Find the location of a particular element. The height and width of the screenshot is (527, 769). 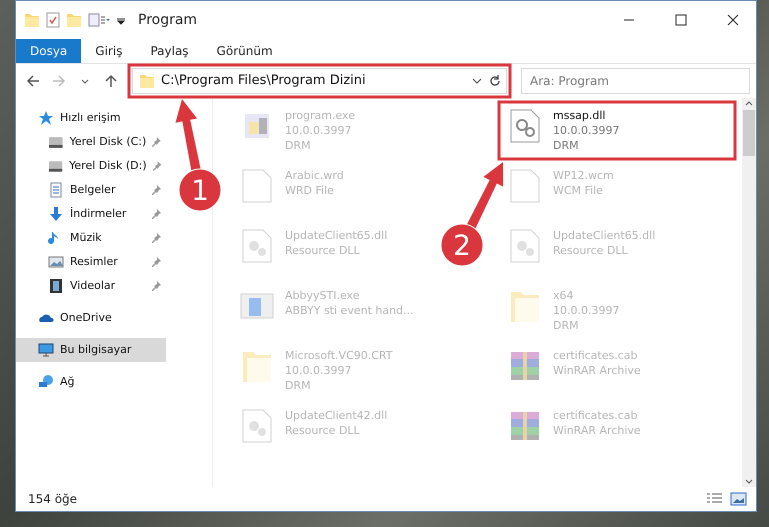

computer-icon is located at coordinates (46, 350).